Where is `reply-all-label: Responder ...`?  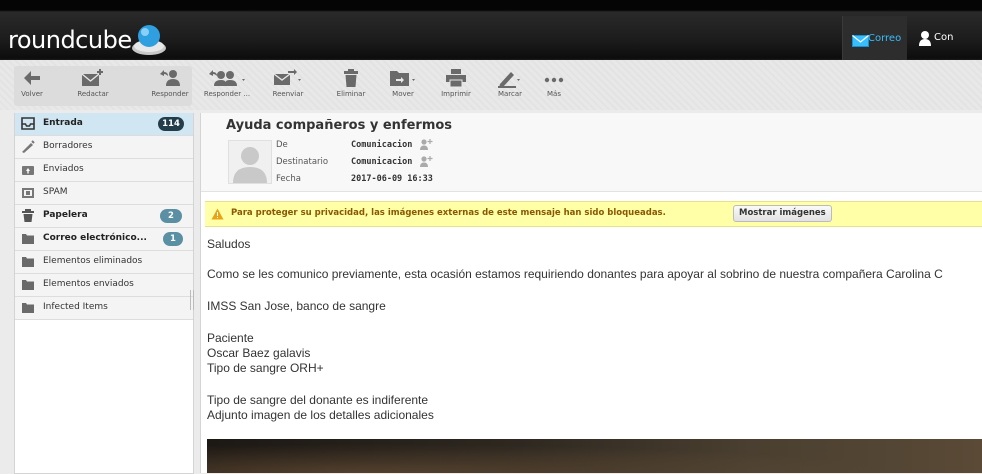
reply-all-label: Responder ... is located at coordinates (227, 94).